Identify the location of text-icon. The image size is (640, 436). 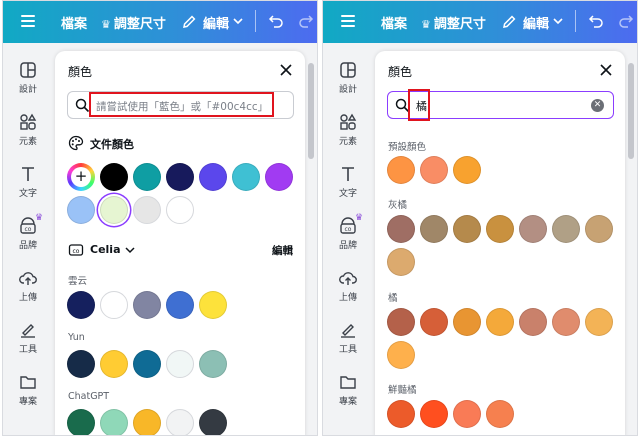
(28, 174).